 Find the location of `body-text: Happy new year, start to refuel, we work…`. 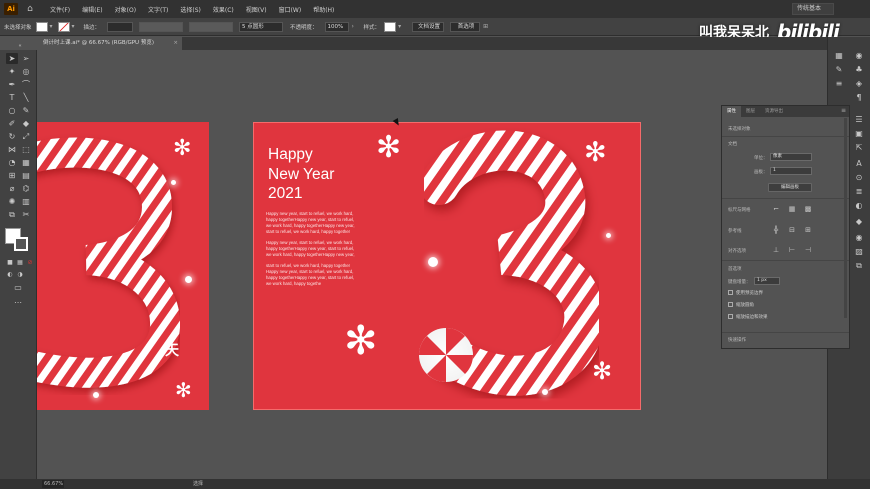

body-text: Happy new year, start to refuel, we work… is located at coordinates (326, 251).